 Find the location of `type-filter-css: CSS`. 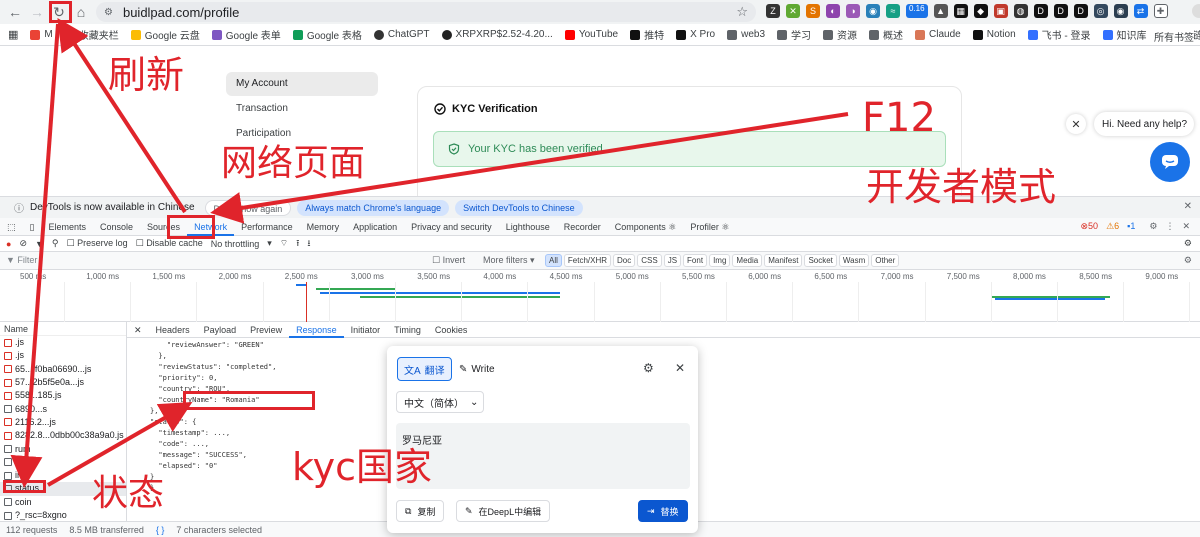

type-filter-css: CSS is located at coordinates (649, 260).